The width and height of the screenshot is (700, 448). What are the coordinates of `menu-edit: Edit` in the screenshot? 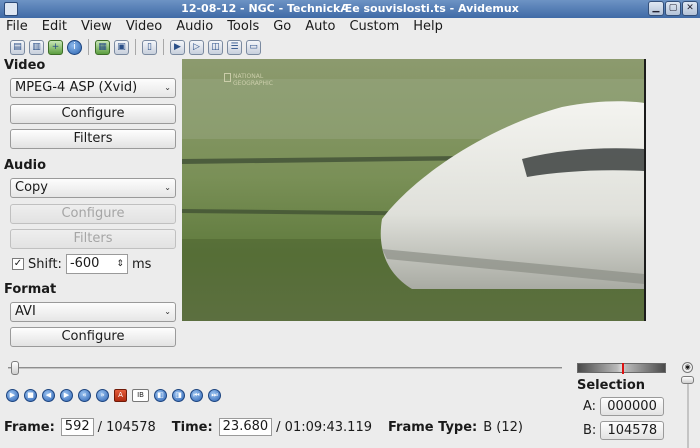 It's located at (54, 27).